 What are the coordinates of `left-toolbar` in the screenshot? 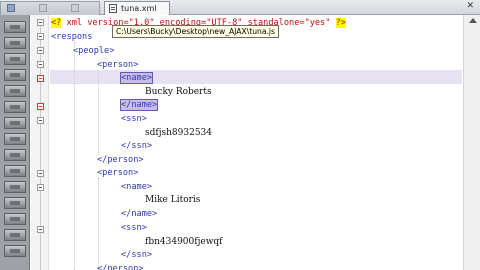 It's located at (15, 142).